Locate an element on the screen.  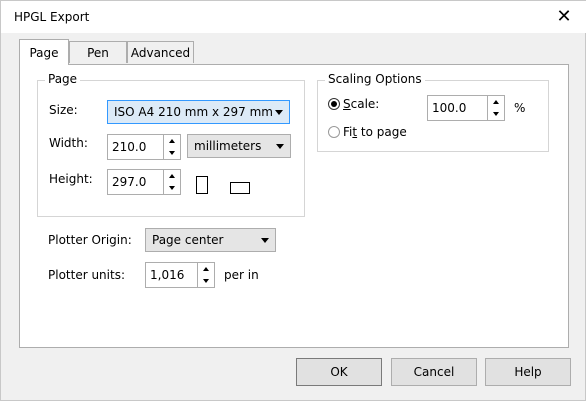
plotter-origin-select: Page center is located at coordinates (210, 240).